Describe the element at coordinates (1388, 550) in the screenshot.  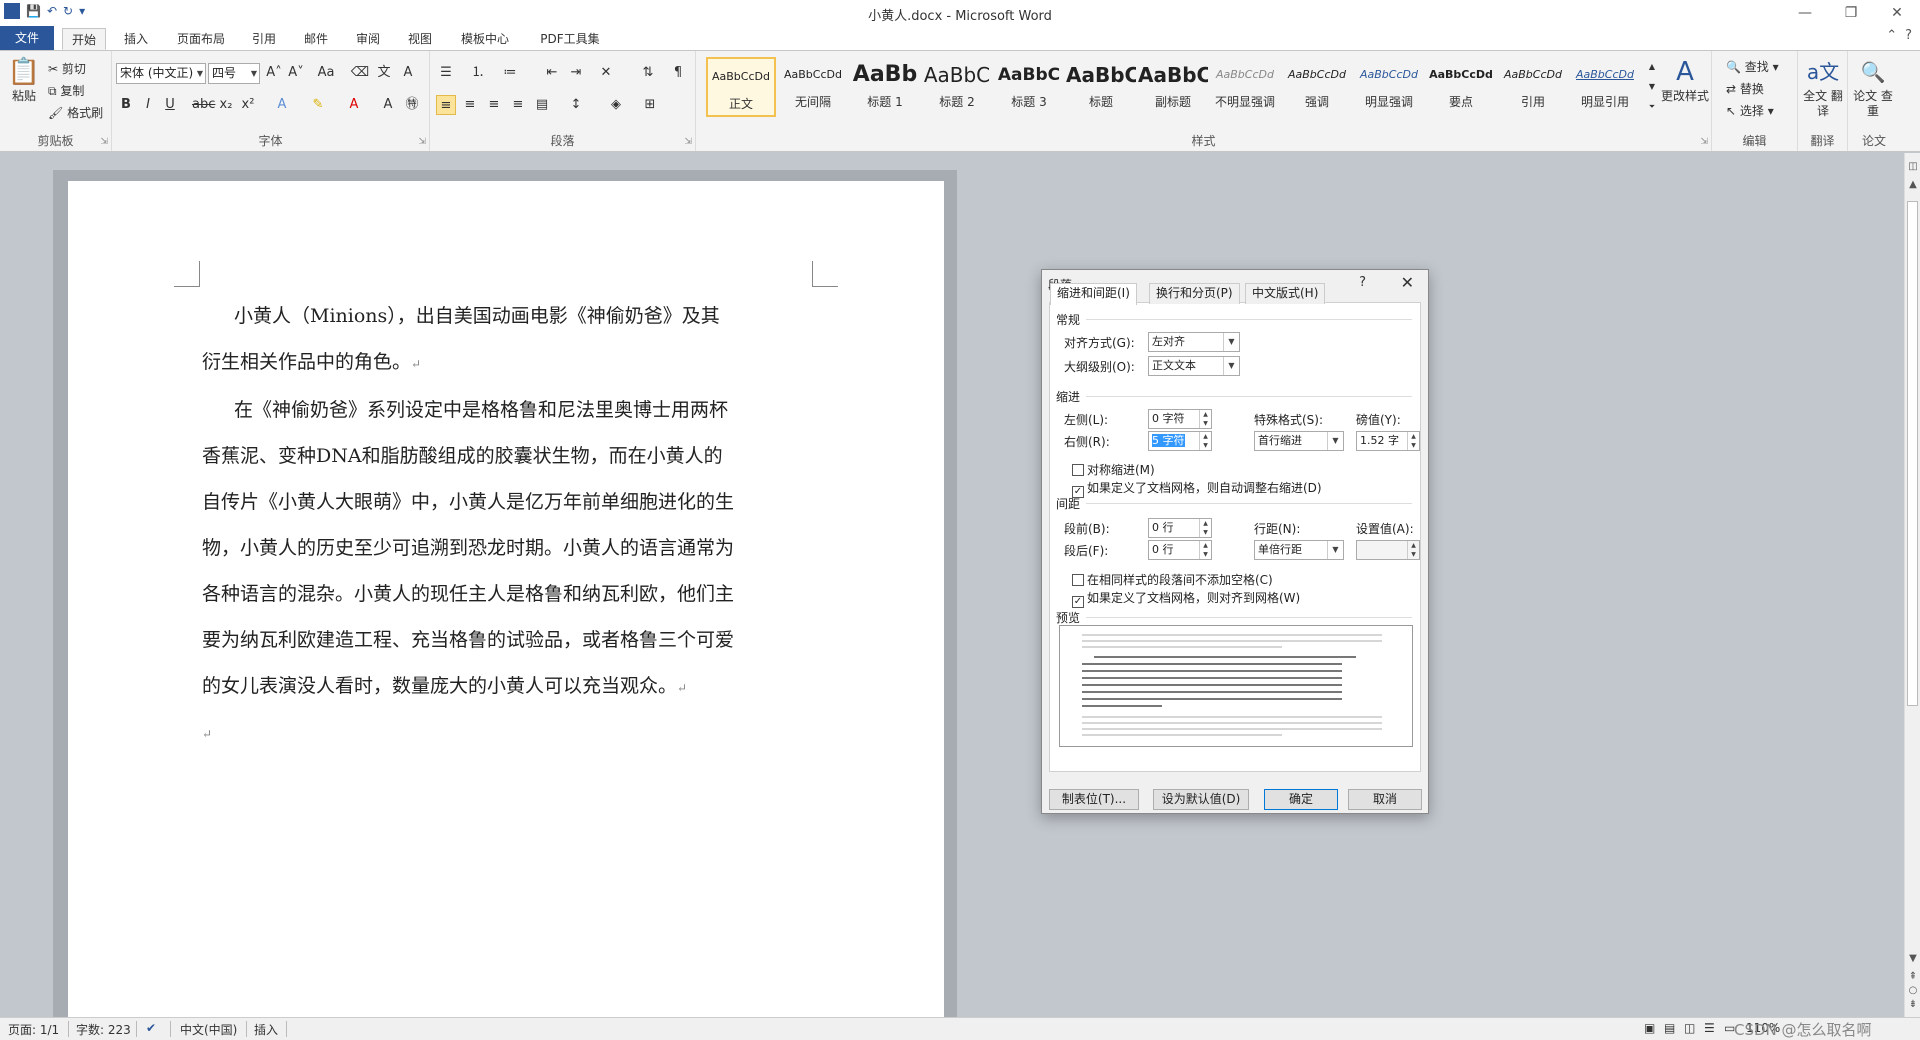
I see `spacing-at-input: ▲ ▼` at that location.